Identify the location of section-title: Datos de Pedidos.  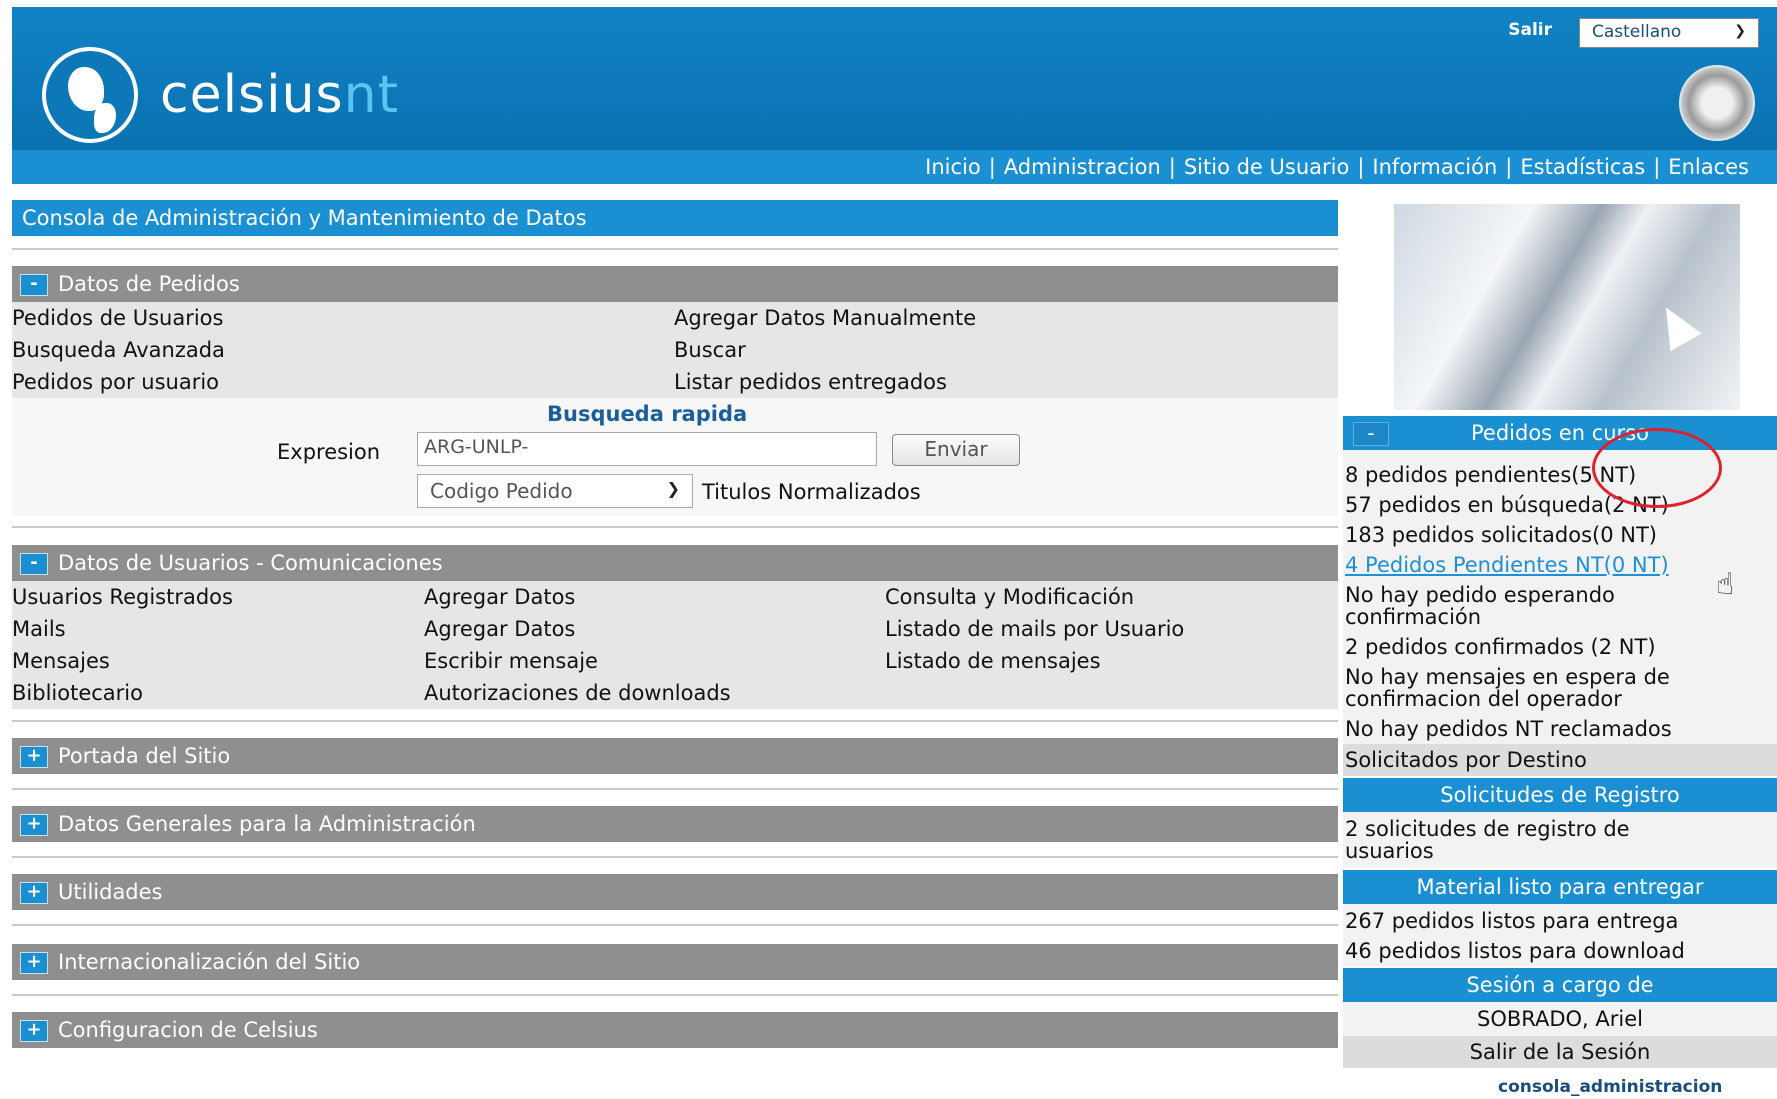
(149, 284).